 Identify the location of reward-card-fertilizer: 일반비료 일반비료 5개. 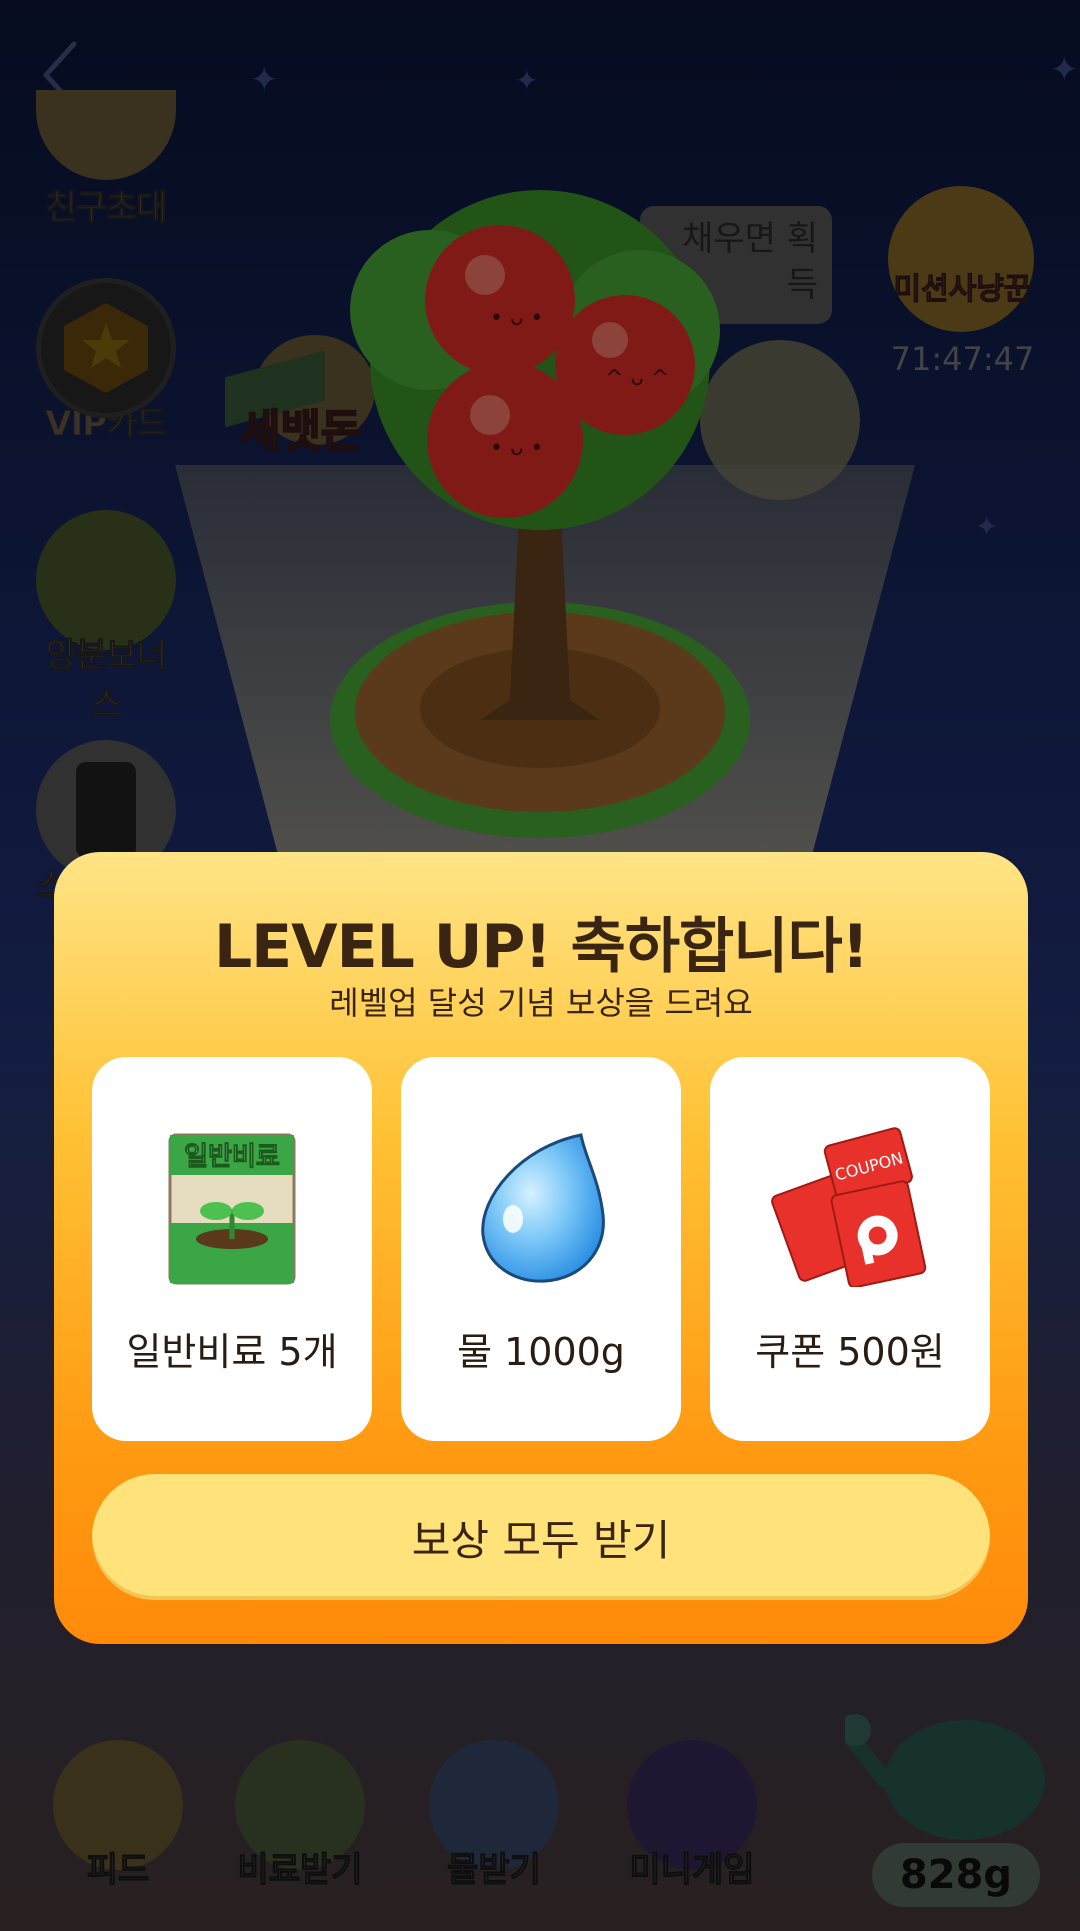
(232, 1249).